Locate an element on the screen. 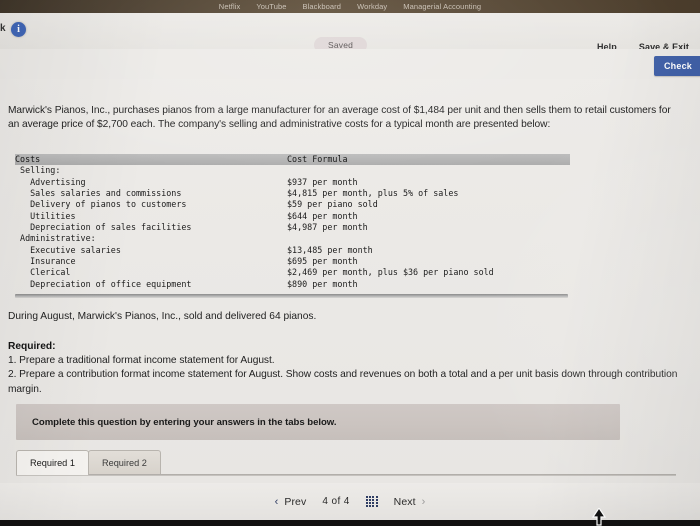  check-button-row: Check is located at coordinates (350, 64).